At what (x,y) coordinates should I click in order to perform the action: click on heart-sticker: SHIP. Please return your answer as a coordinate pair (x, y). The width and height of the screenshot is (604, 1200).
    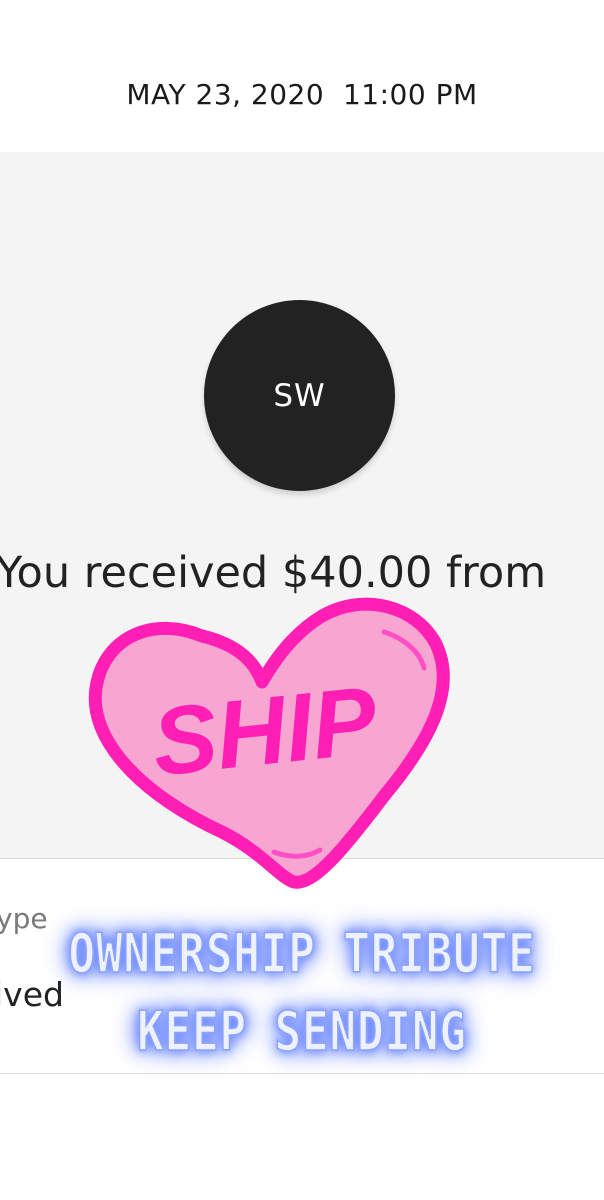
    Looking at the image, I should click on (269, 743).